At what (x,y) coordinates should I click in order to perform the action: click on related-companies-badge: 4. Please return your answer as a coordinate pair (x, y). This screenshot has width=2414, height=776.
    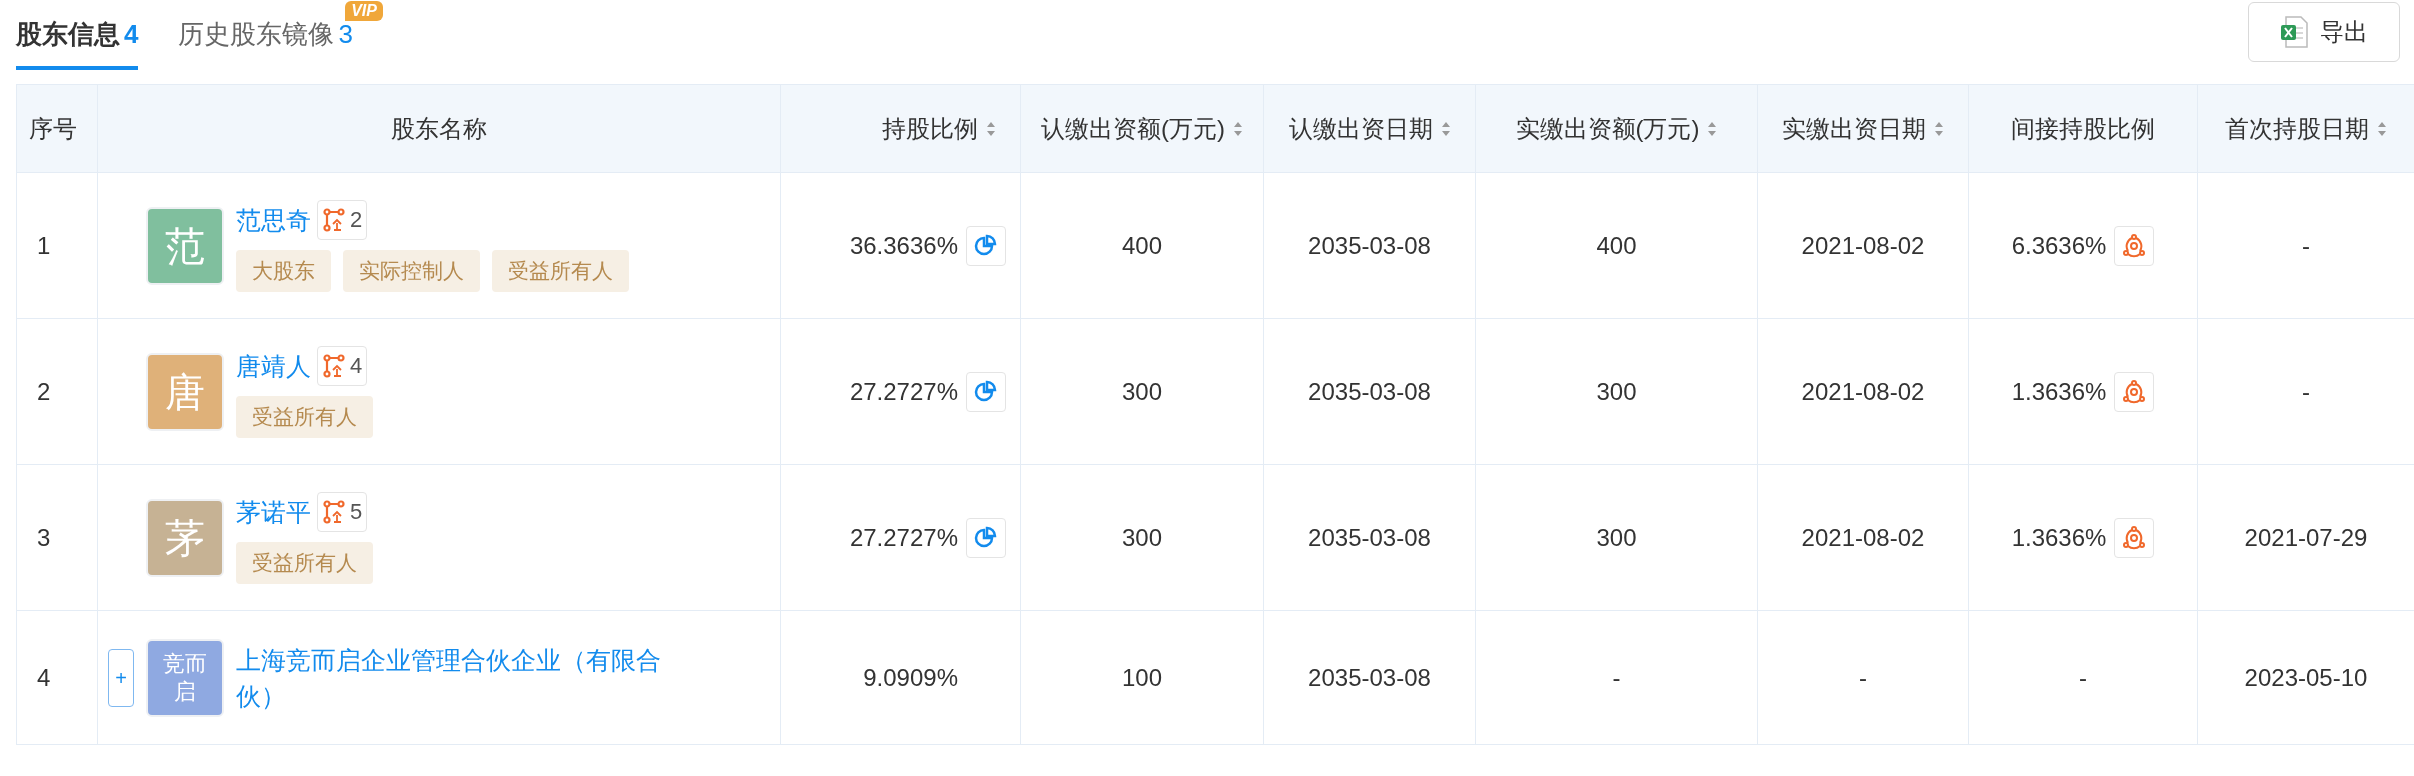
    Looking at the image, I should click on (342, 365).